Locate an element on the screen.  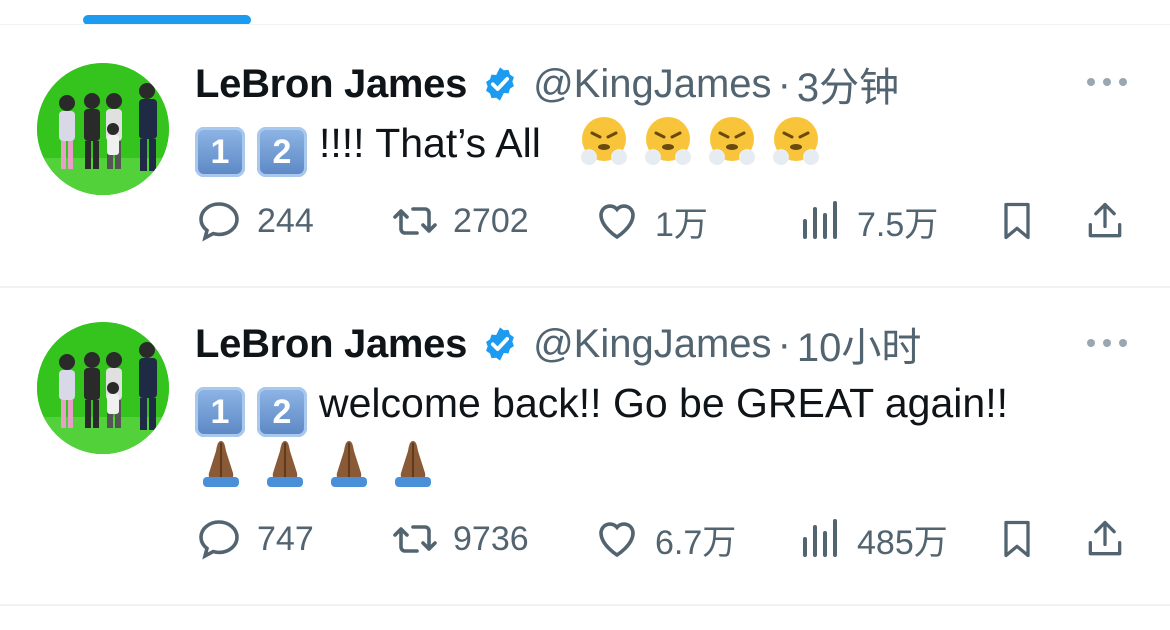
tweet-actions: 747 9736 6.7万 485万 is located at coordinates (670, 539).